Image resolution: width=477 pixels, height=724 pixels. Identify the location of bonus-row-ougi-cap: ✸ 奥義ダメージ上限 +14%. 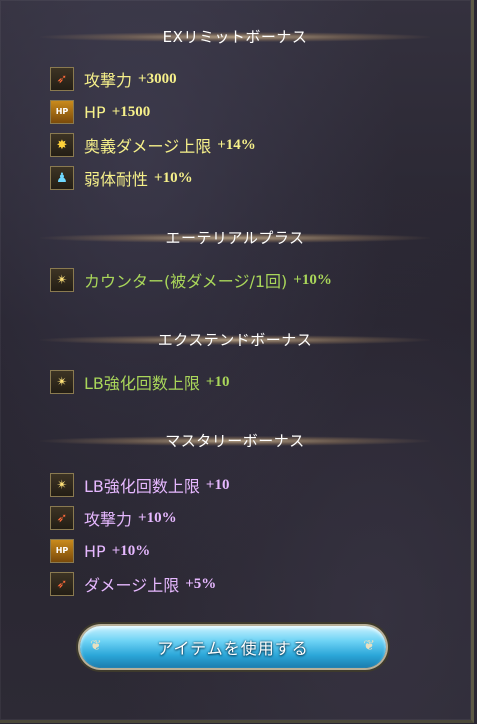
(153, 145).